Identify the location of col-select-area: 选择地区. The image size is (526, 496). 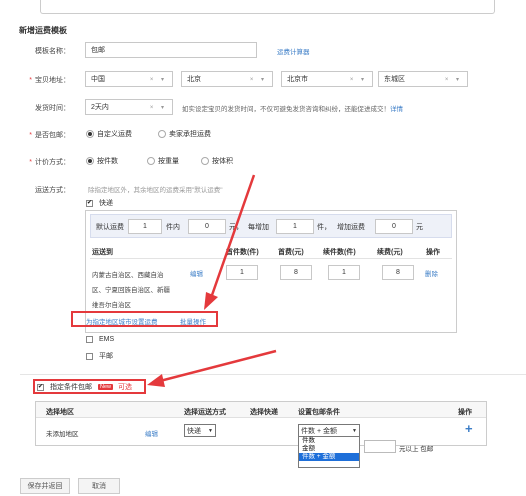
(60, 412).